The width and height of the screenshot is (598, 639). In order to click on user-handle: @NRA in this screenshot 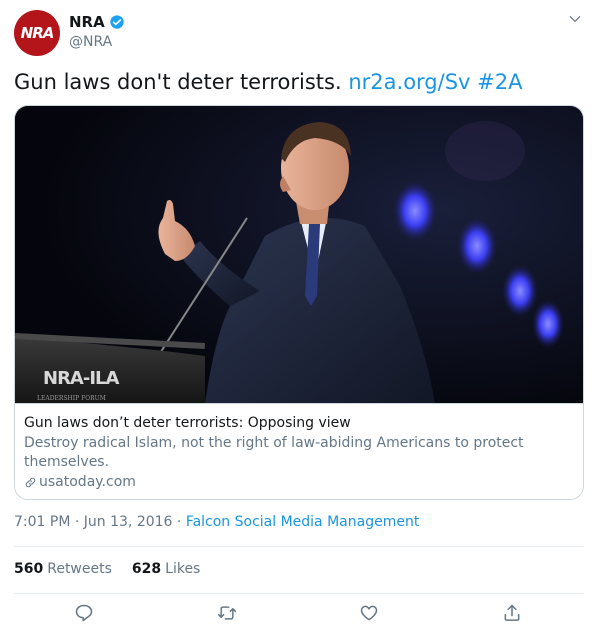, I will do `click(97, 42)`.